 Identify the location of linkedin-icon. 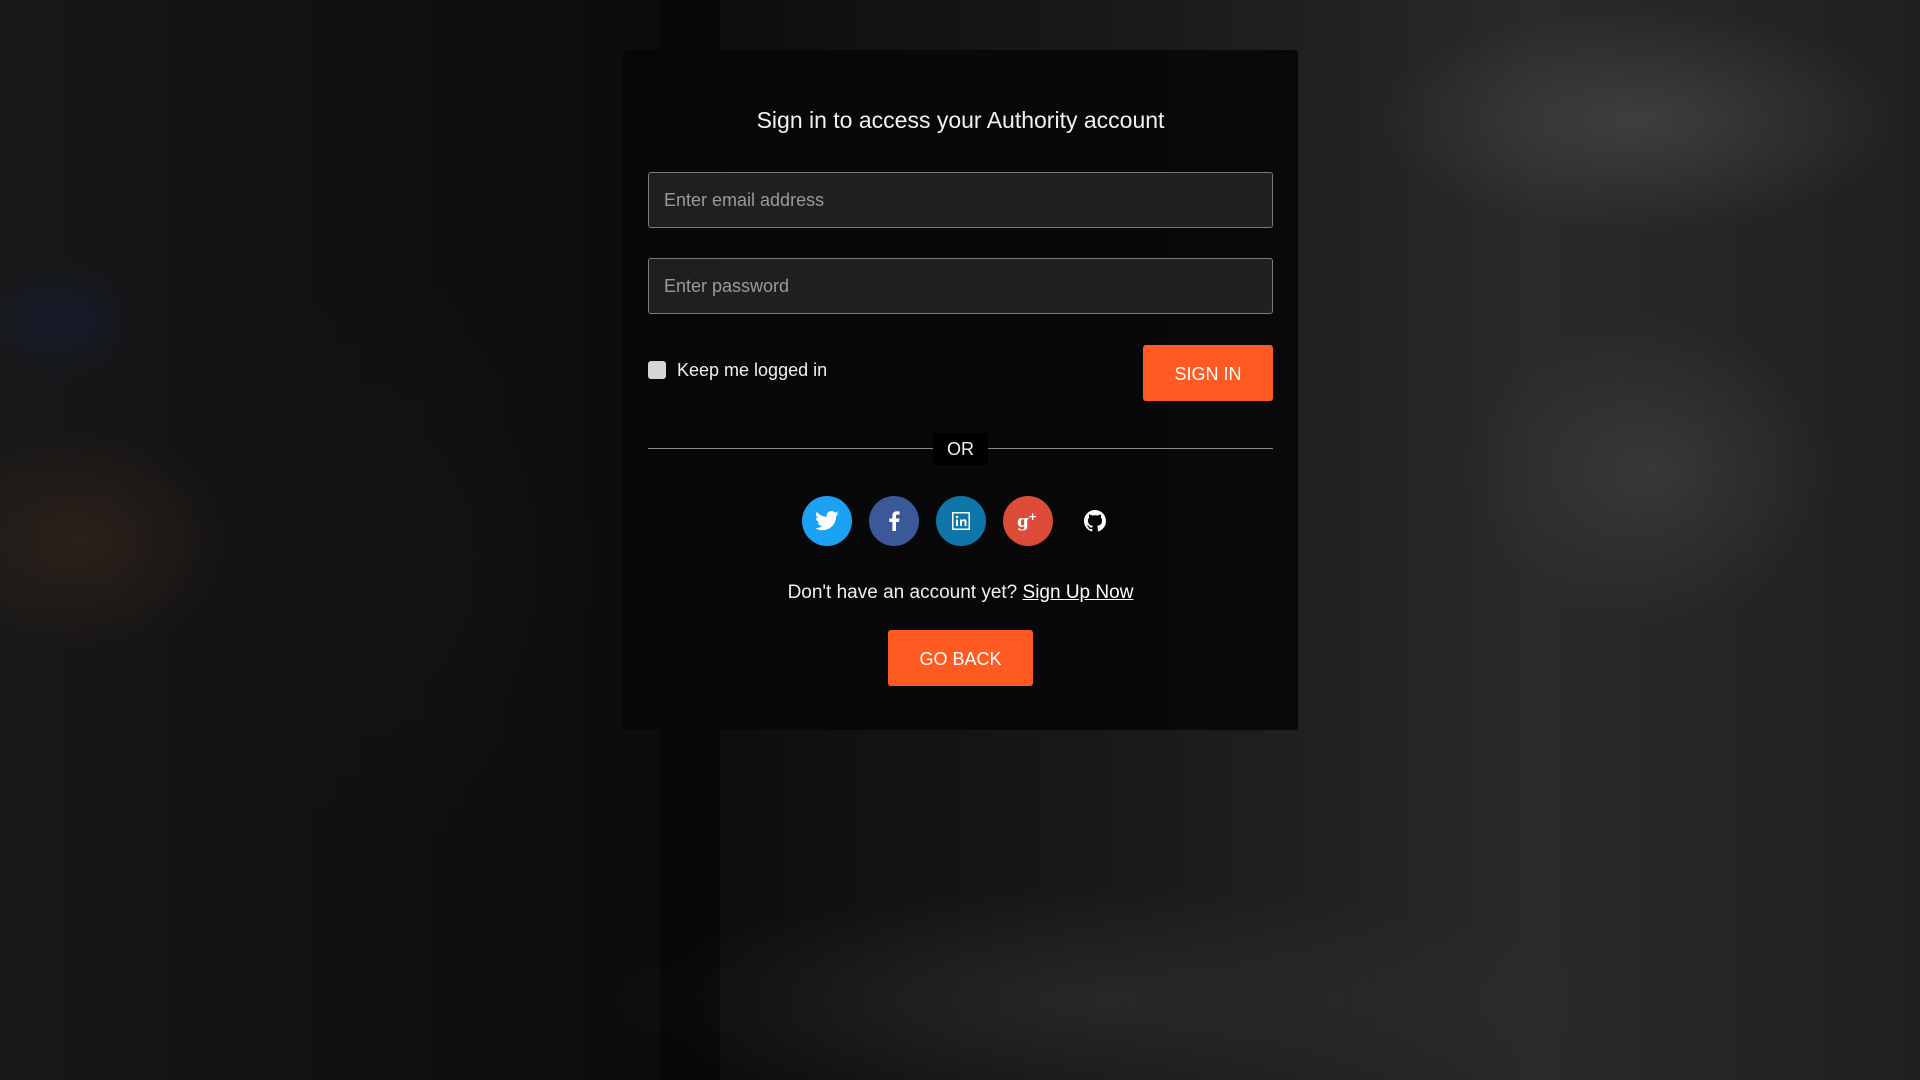
(960, 521).